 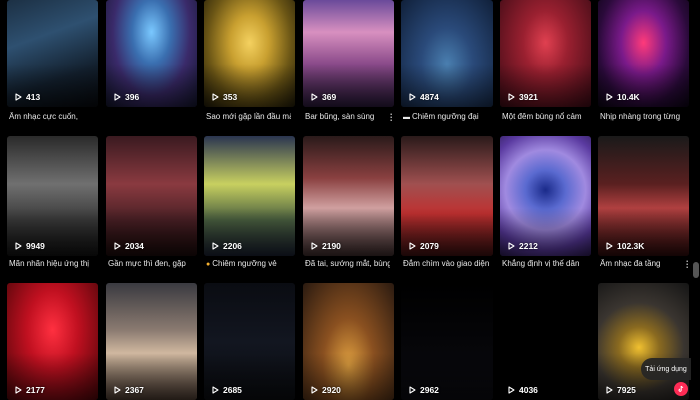 I want to click on view-count: 2962, so click(x=424, y=390).